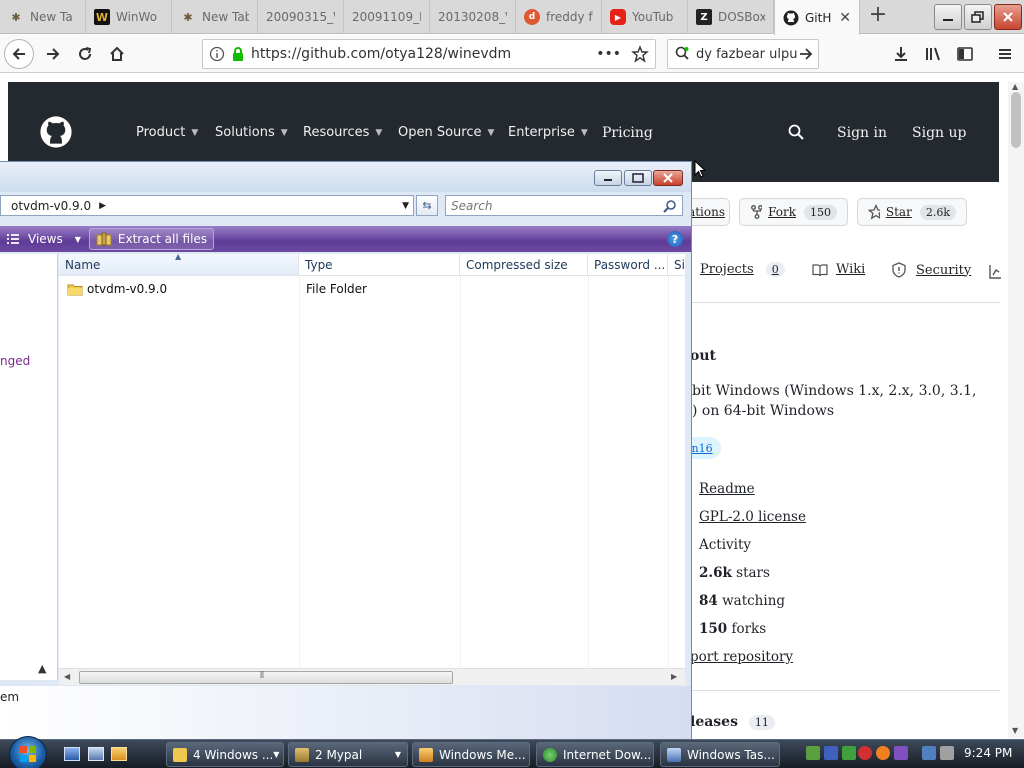 This screenshot has width=1024, height=768. Describe the element at coordinates (933, 54) in the screenshot. I see `library-button` at that location.